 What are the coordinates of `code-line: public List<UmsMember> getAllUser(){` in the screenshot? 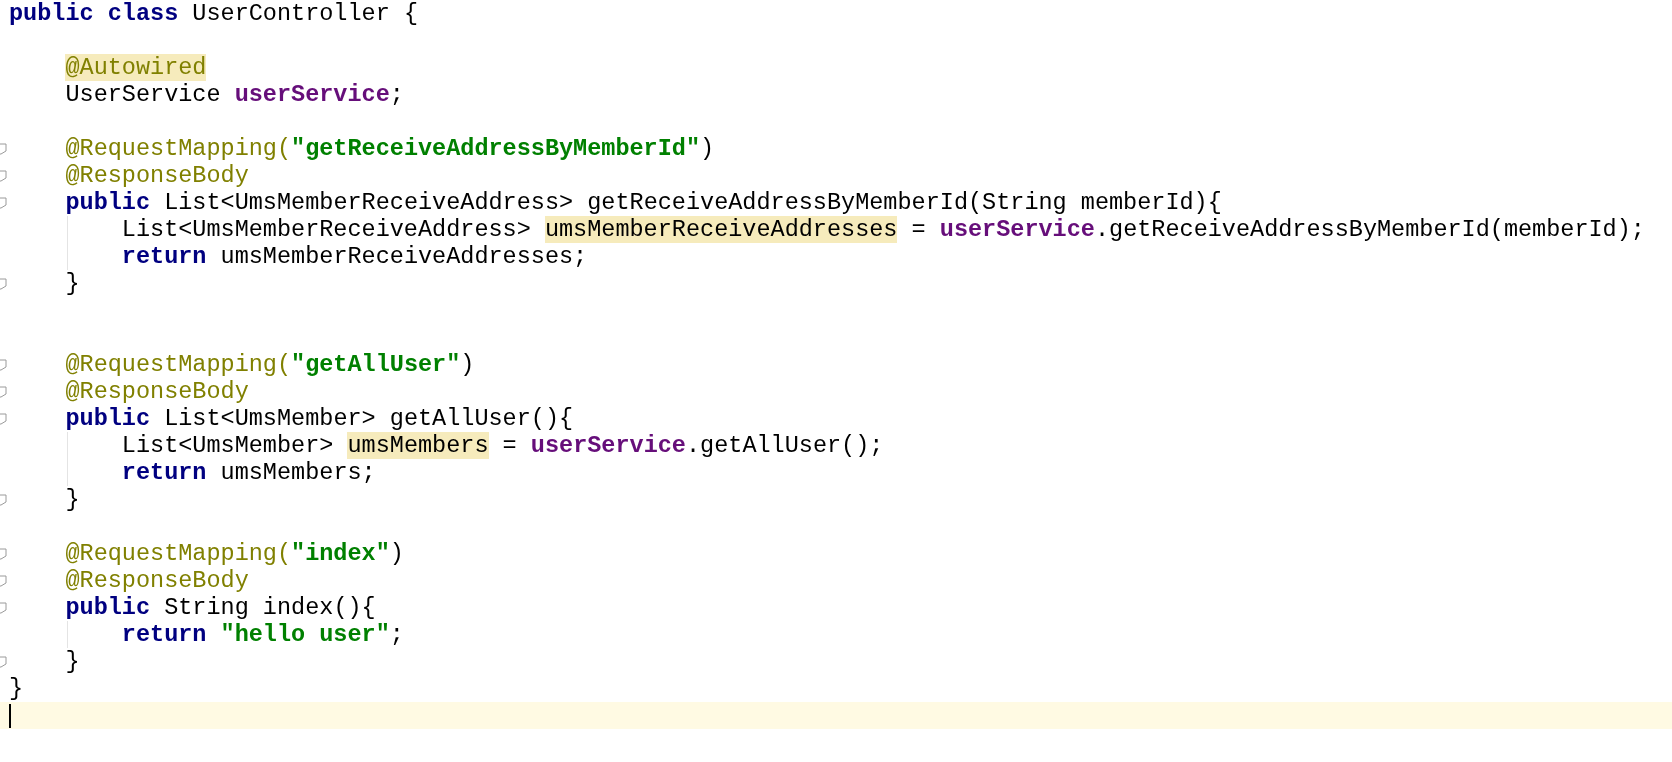 It's located at (319, 418).